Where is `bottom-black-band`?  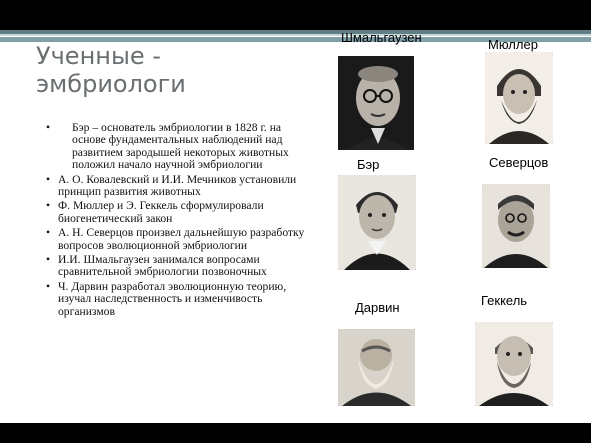 bottom-black-band is located at coordinates (295, 433).